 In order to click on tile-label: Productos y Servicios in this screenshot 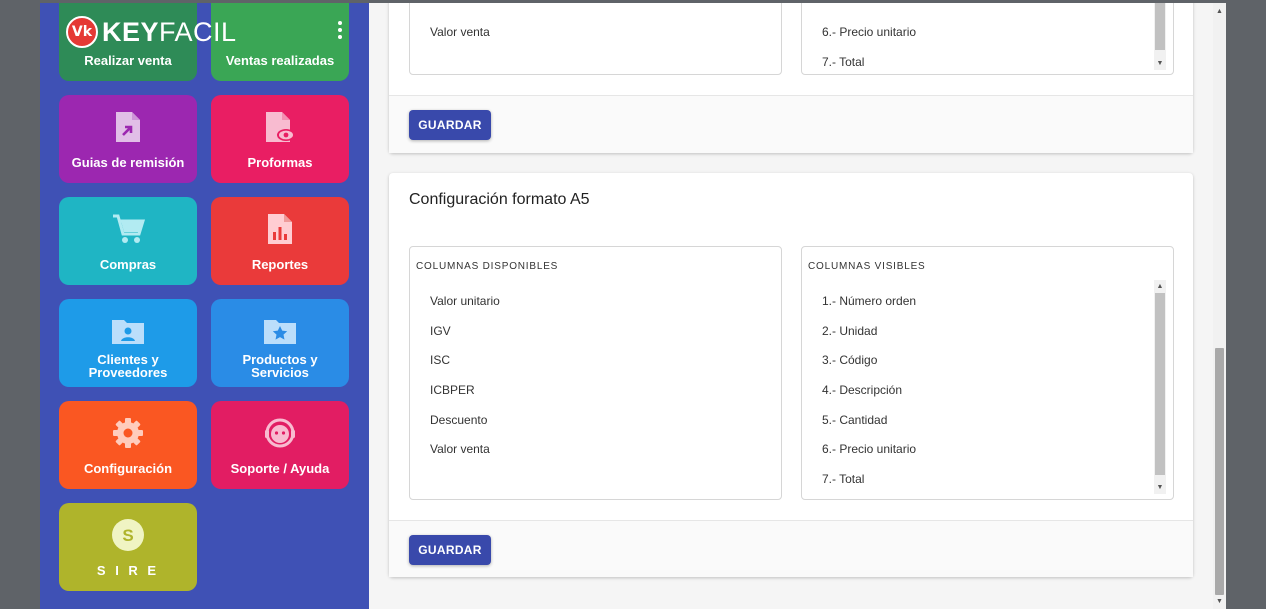, I will do `click(280, 366)`.